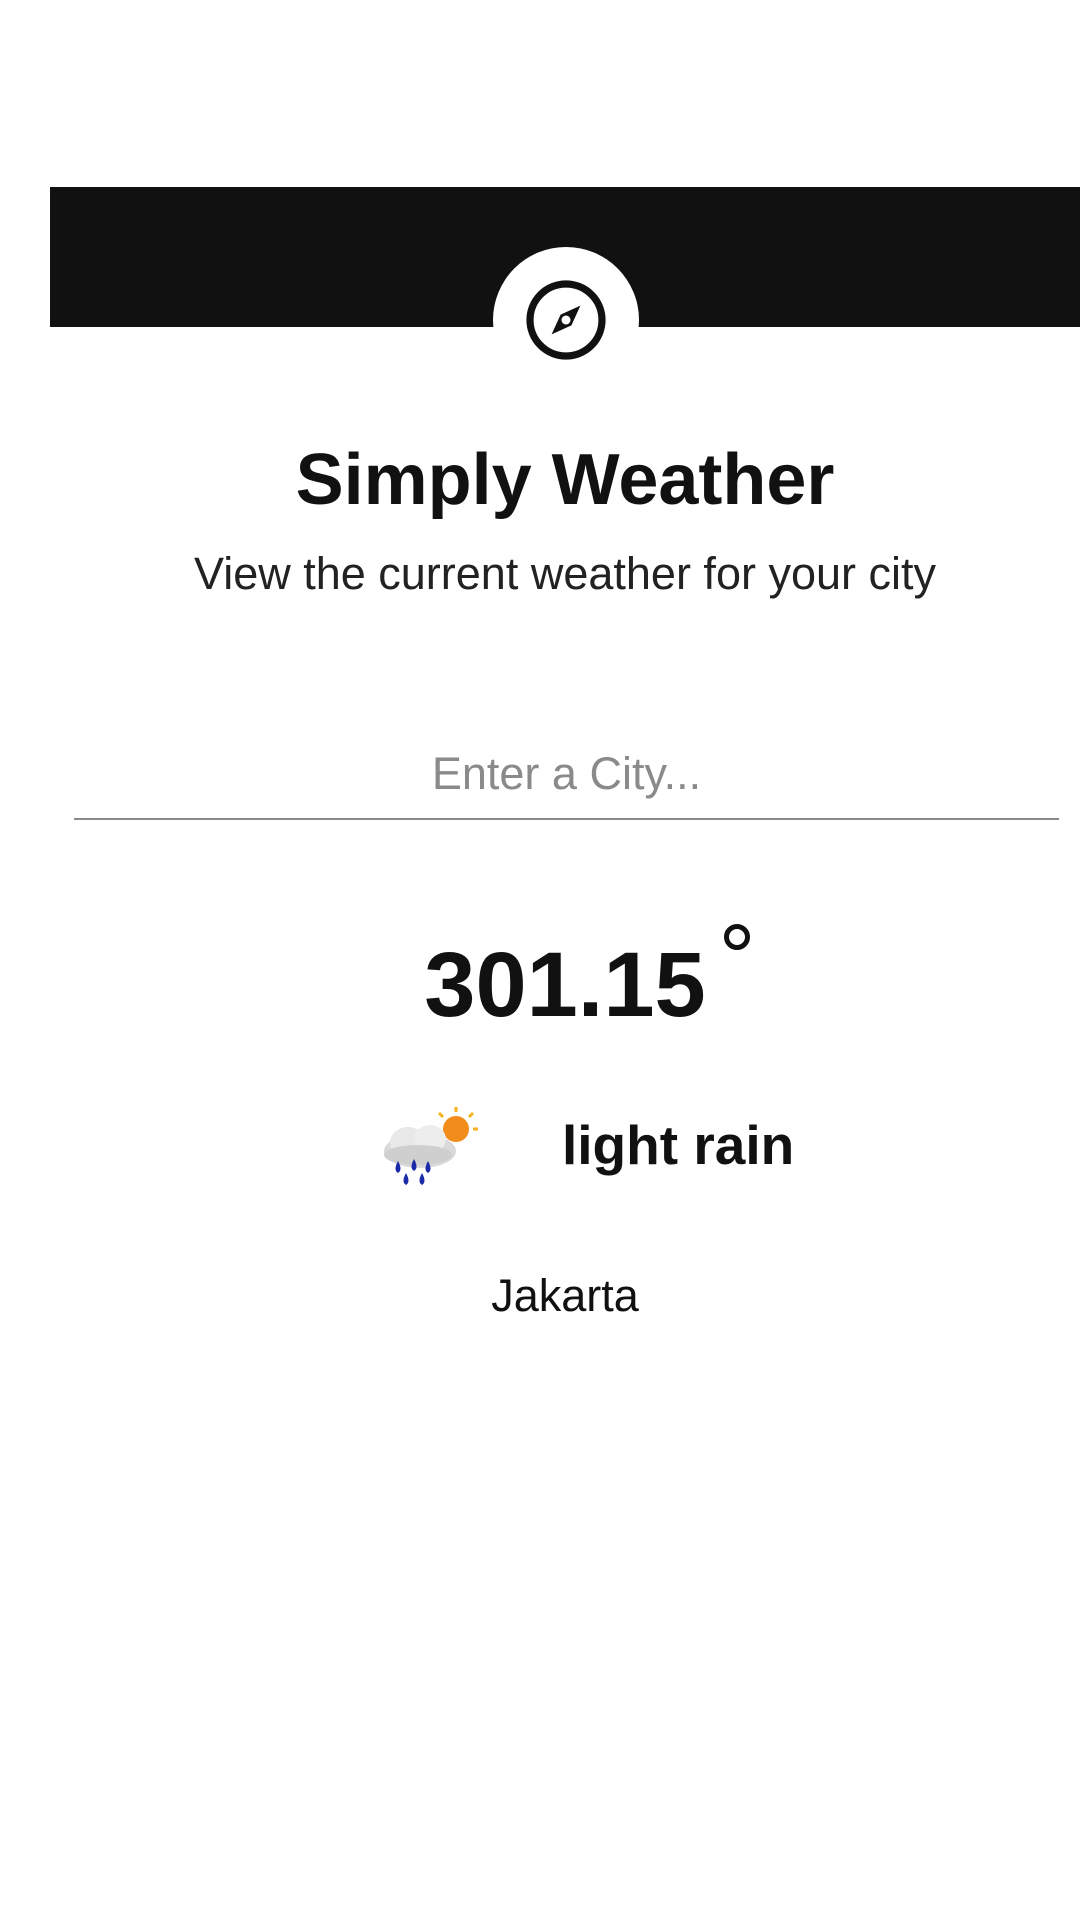 Image resolution: width=1080 pixels, height=1920 pixels. I want to click on logo-badge, so click(566, 320).